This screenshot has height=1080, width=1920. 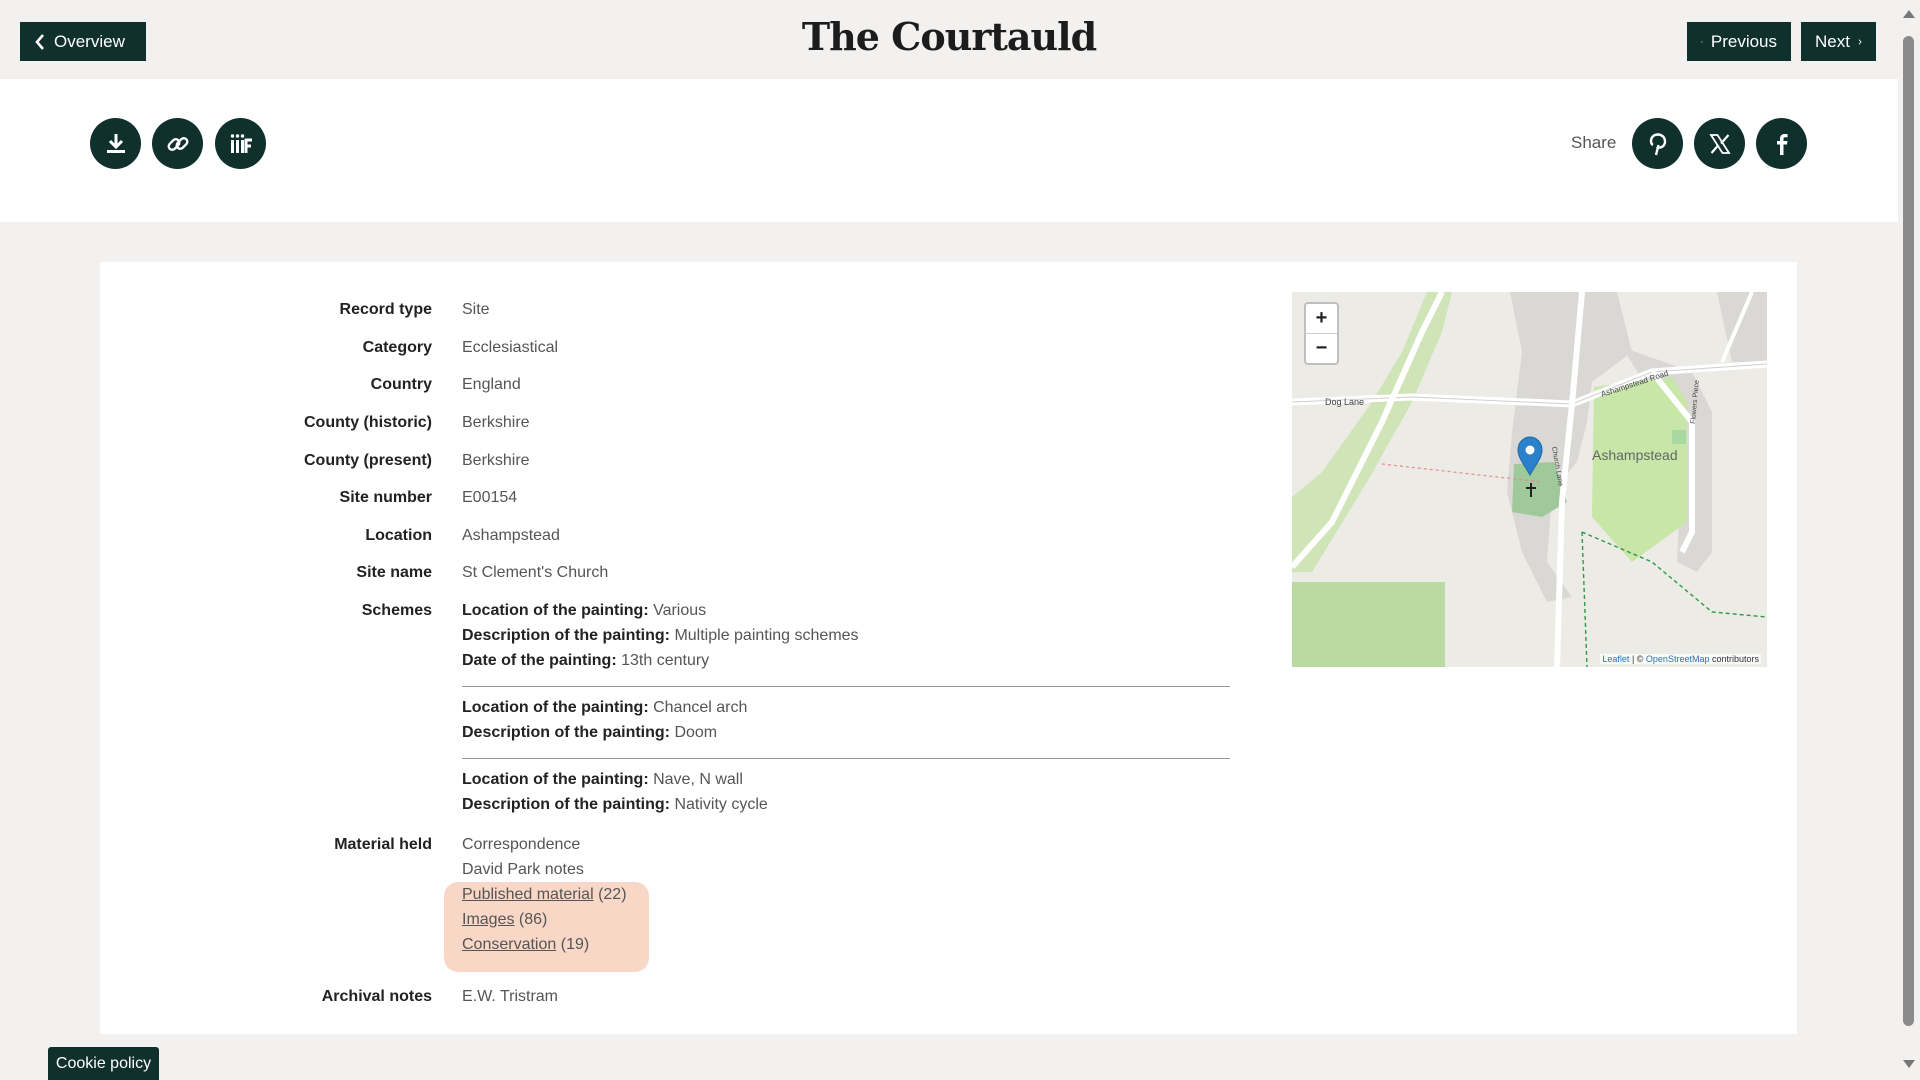 What do you see at coordinates (949, 36) in the screenshot?
I see `courtauld-logo: The Courtauld` at bounding box center [949, 36].